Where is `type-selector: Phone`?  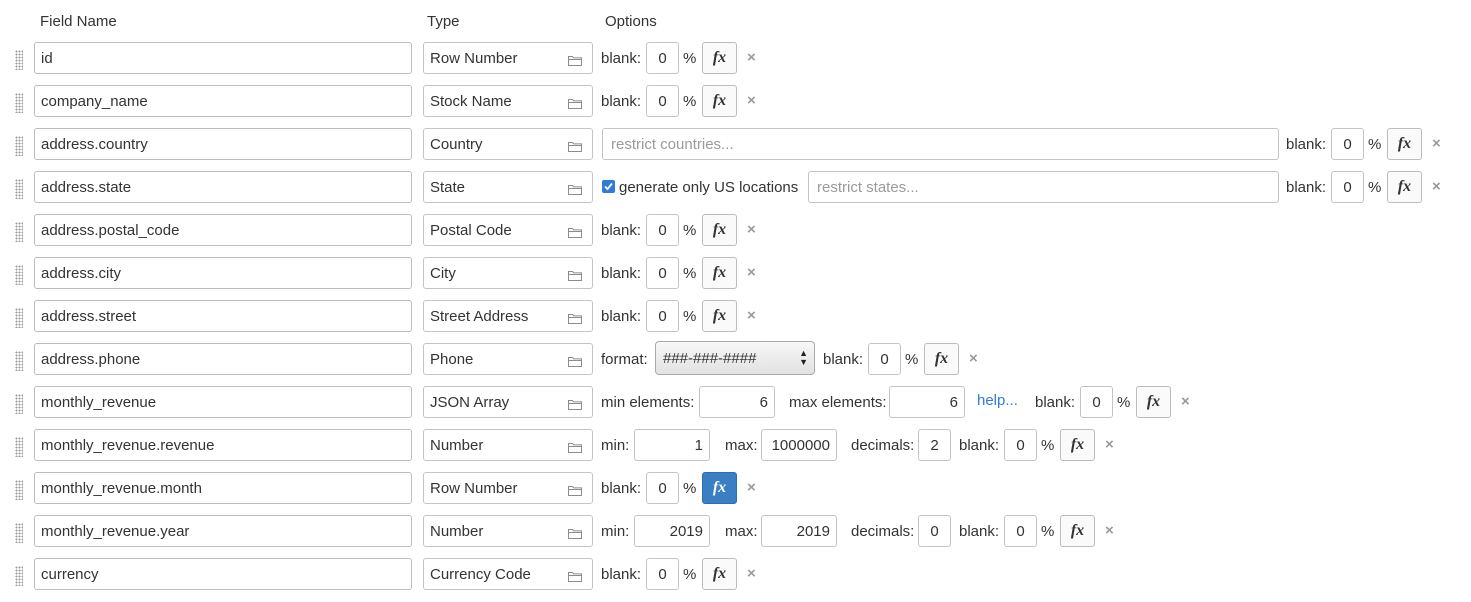
type-selector: Phone is located at coordinates (508, 359).